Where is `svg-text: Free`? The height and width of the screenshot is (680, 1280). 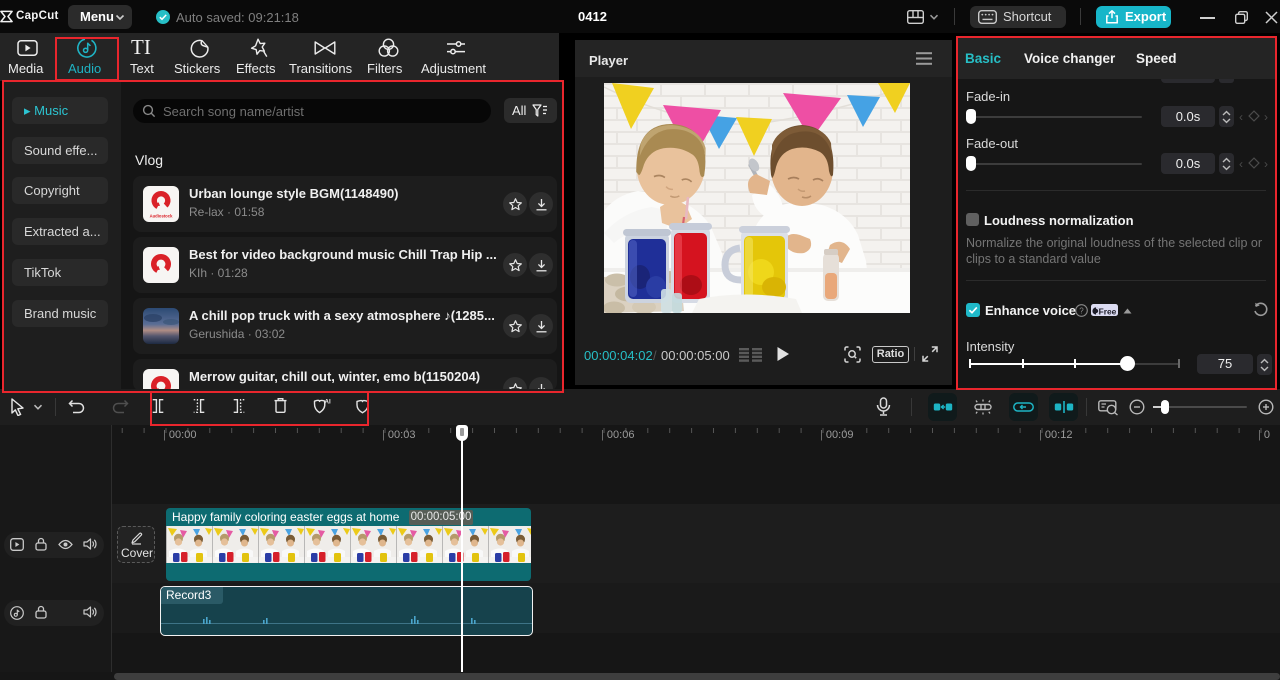
svg-text: Free is located at coordinates (1108, 311).